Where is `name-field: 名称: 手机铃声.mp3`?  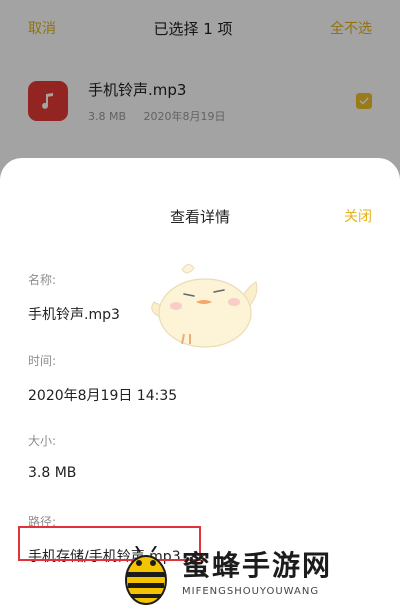
name-field: 名称: 手机铃声.mp3 is located at coordinates (74, 297).